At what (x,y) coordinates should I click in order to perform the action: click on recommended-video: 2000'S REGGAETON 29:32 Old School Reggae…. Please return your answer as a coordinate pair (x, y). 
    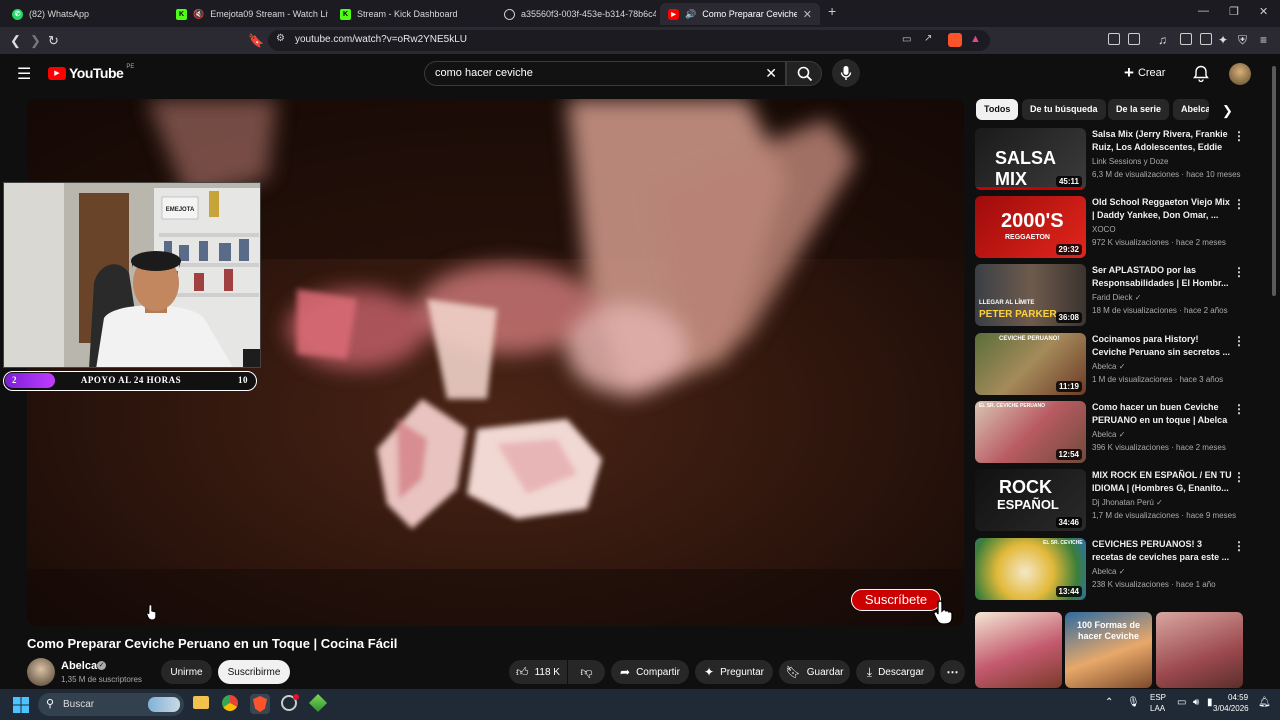
    Looking at the image, I should click on (1112, 227).